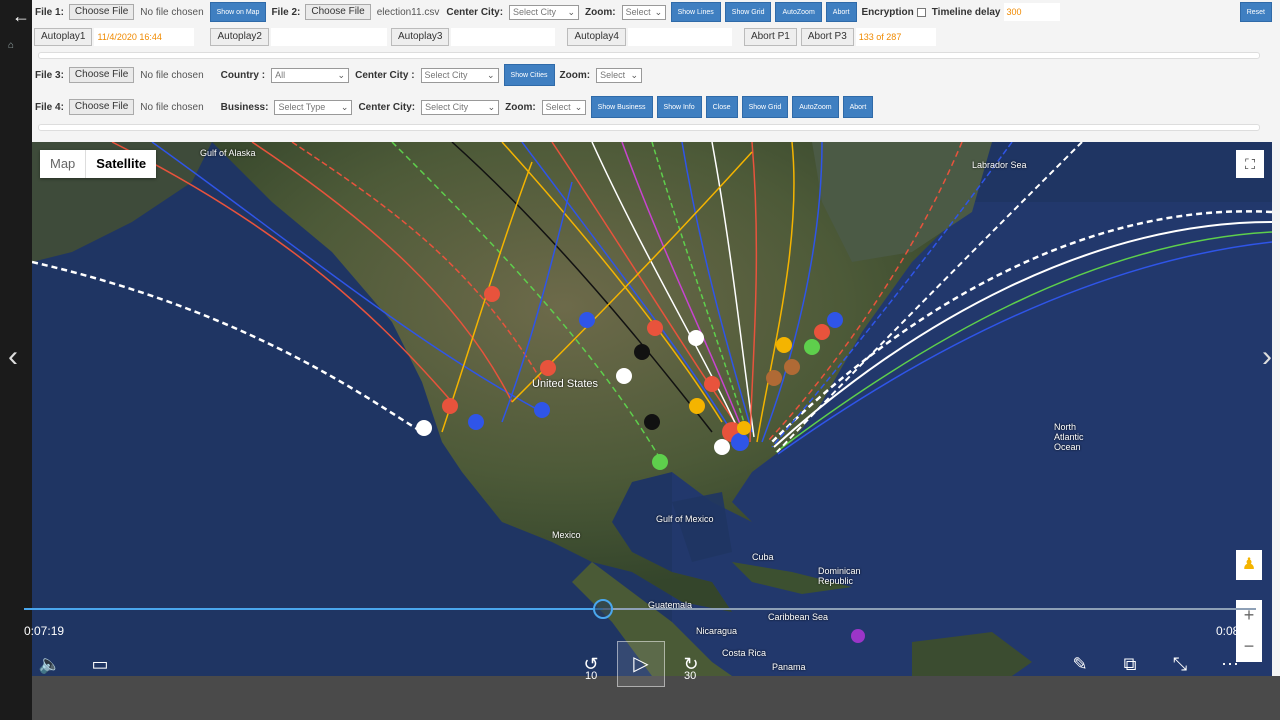 This screenshot has height=720, width=1280. Describe the element at coordinates (328, 37) in the screenshot. I see `autoplay2-value` at that location.